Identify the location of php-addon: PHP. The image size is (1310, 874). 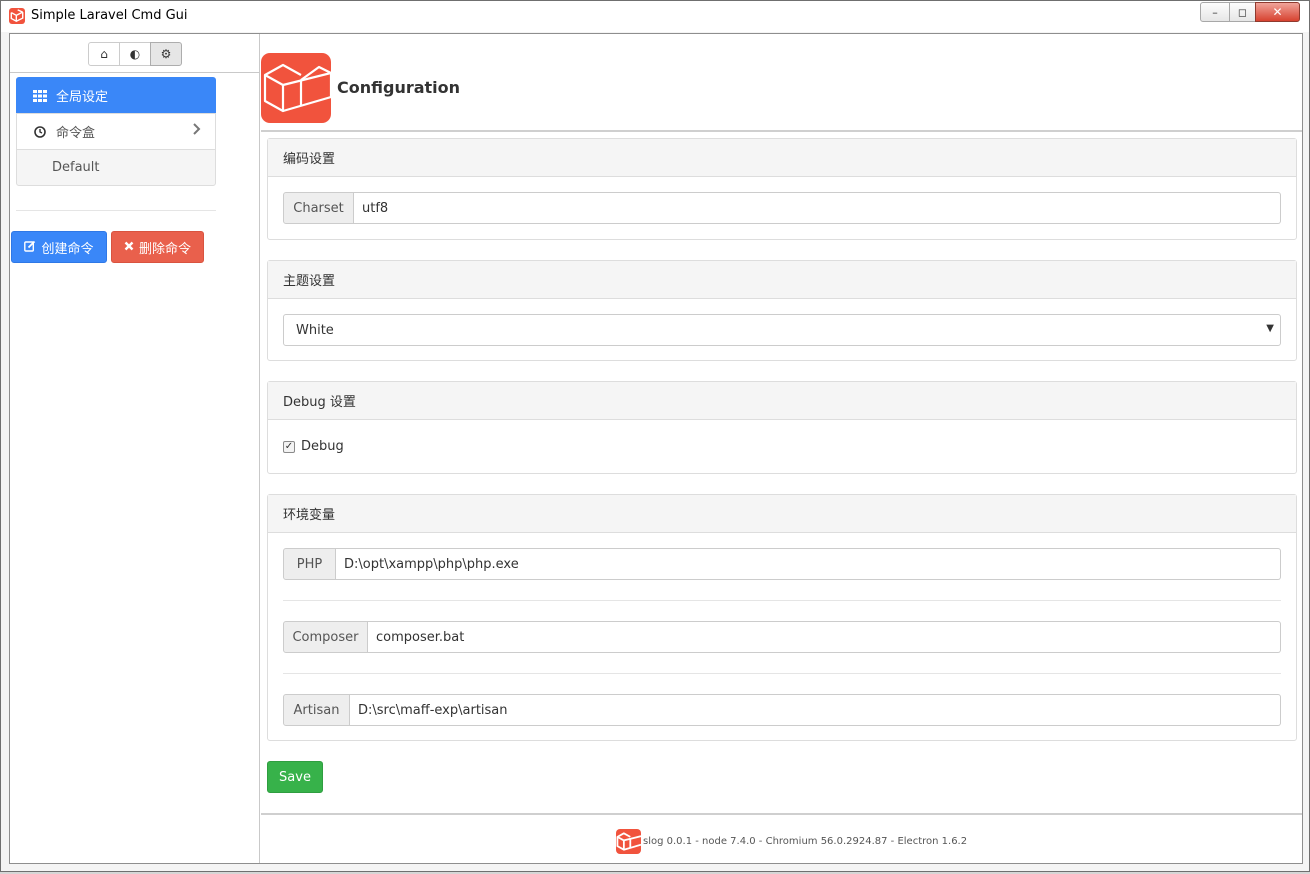
(309, 564).